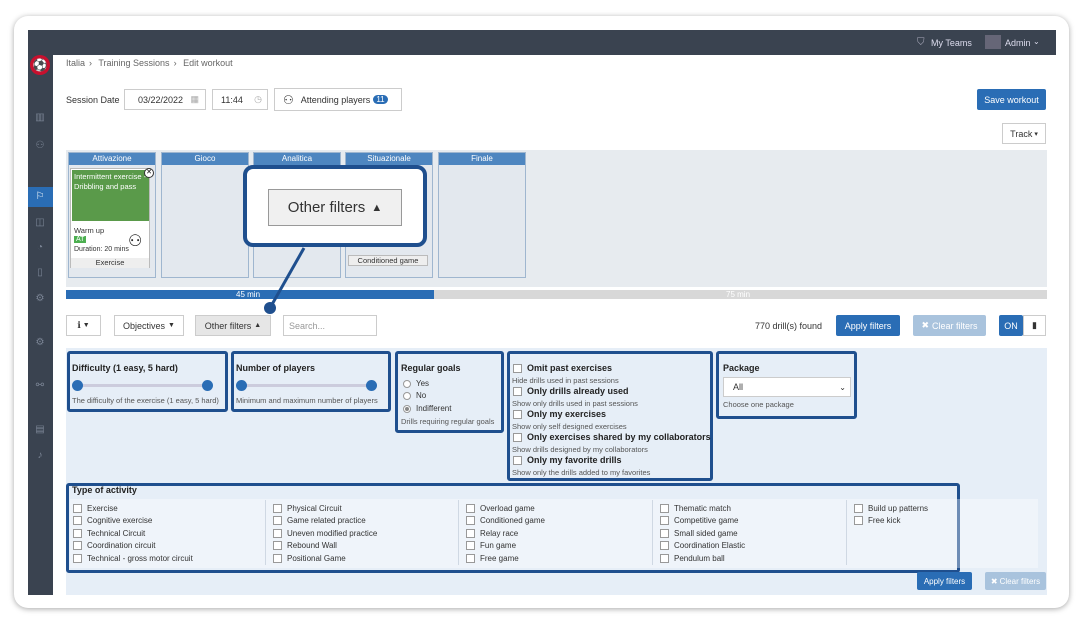 The height and width of the screenshot is (633, 1089). What do you see at coordinates (125, 368) in the screenshot?
I see `difficulty-title: Difficulty (1 easy, 5 hard)` at bounding box center [125, 368].